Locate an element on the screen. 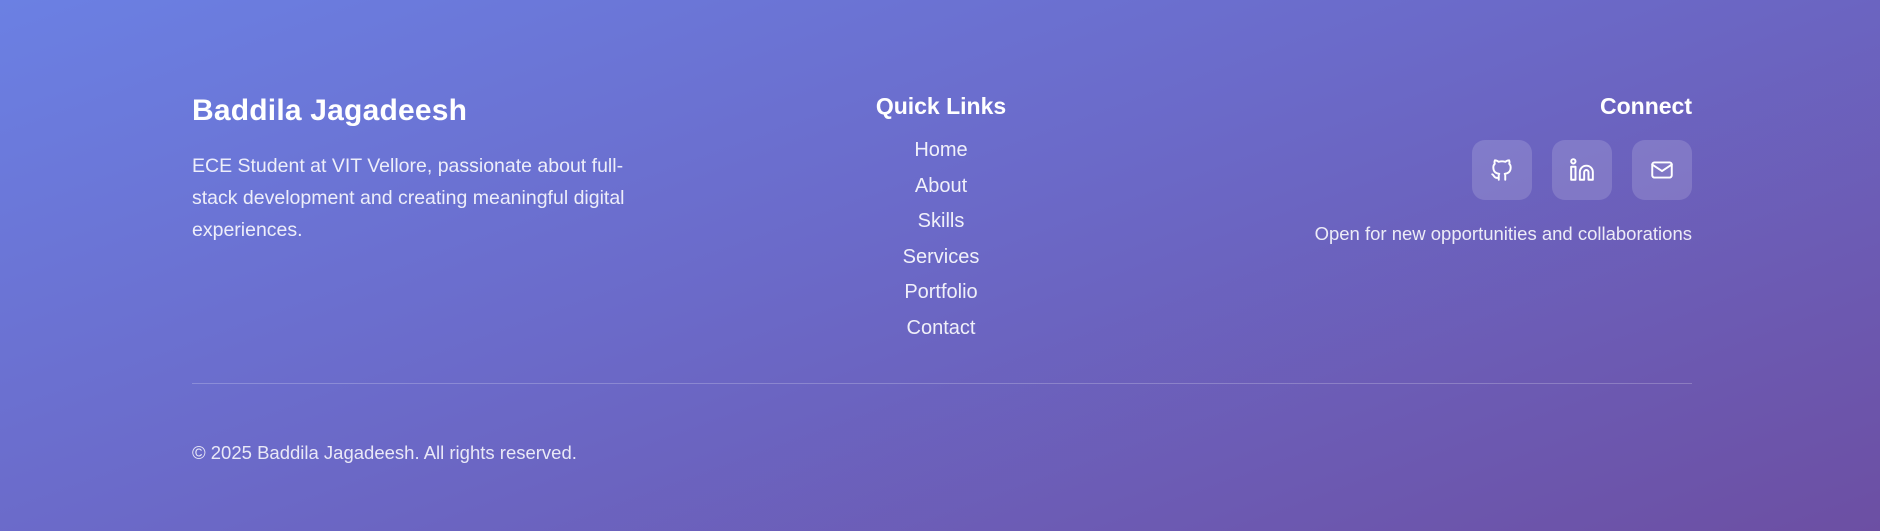 This screenshot has height=531, width=1880. social-links is located at coordinates (1452, 170).